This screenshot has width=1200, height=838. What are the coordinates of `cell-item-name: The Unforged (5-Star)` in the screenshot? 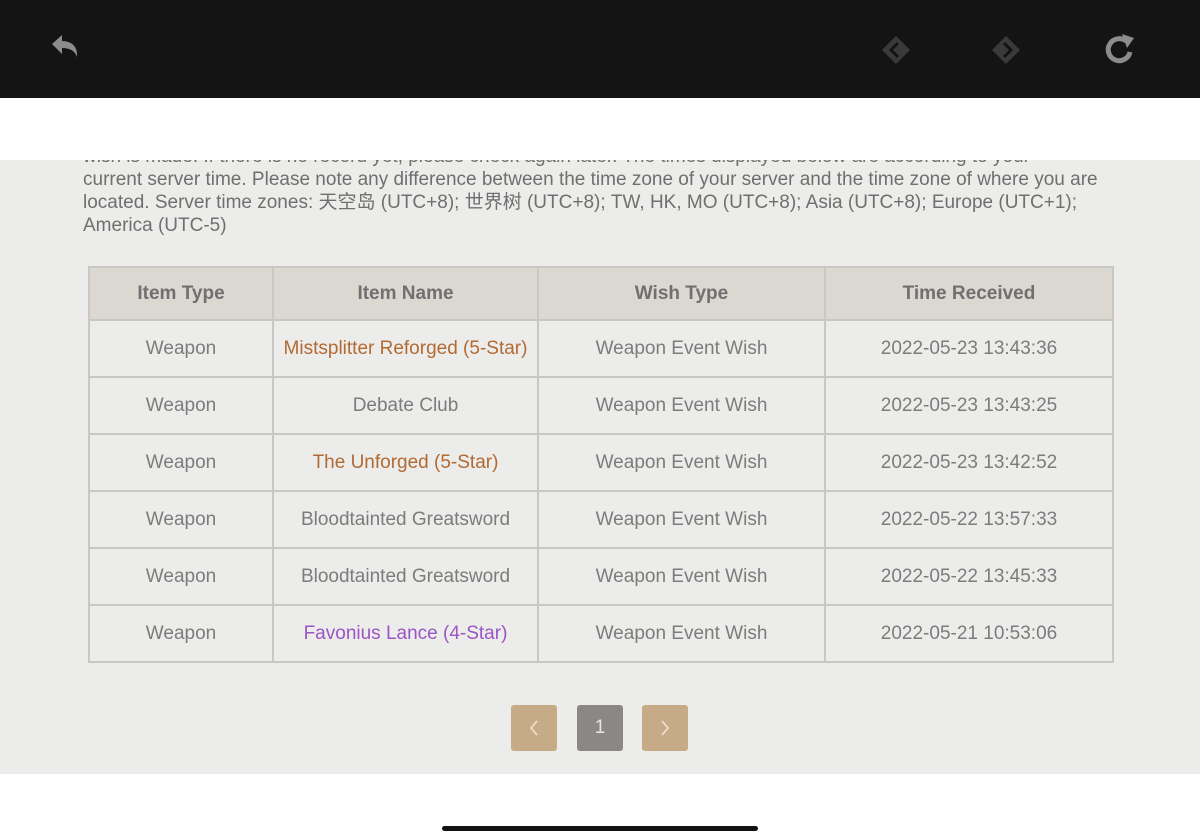 It's located at (405, 462).